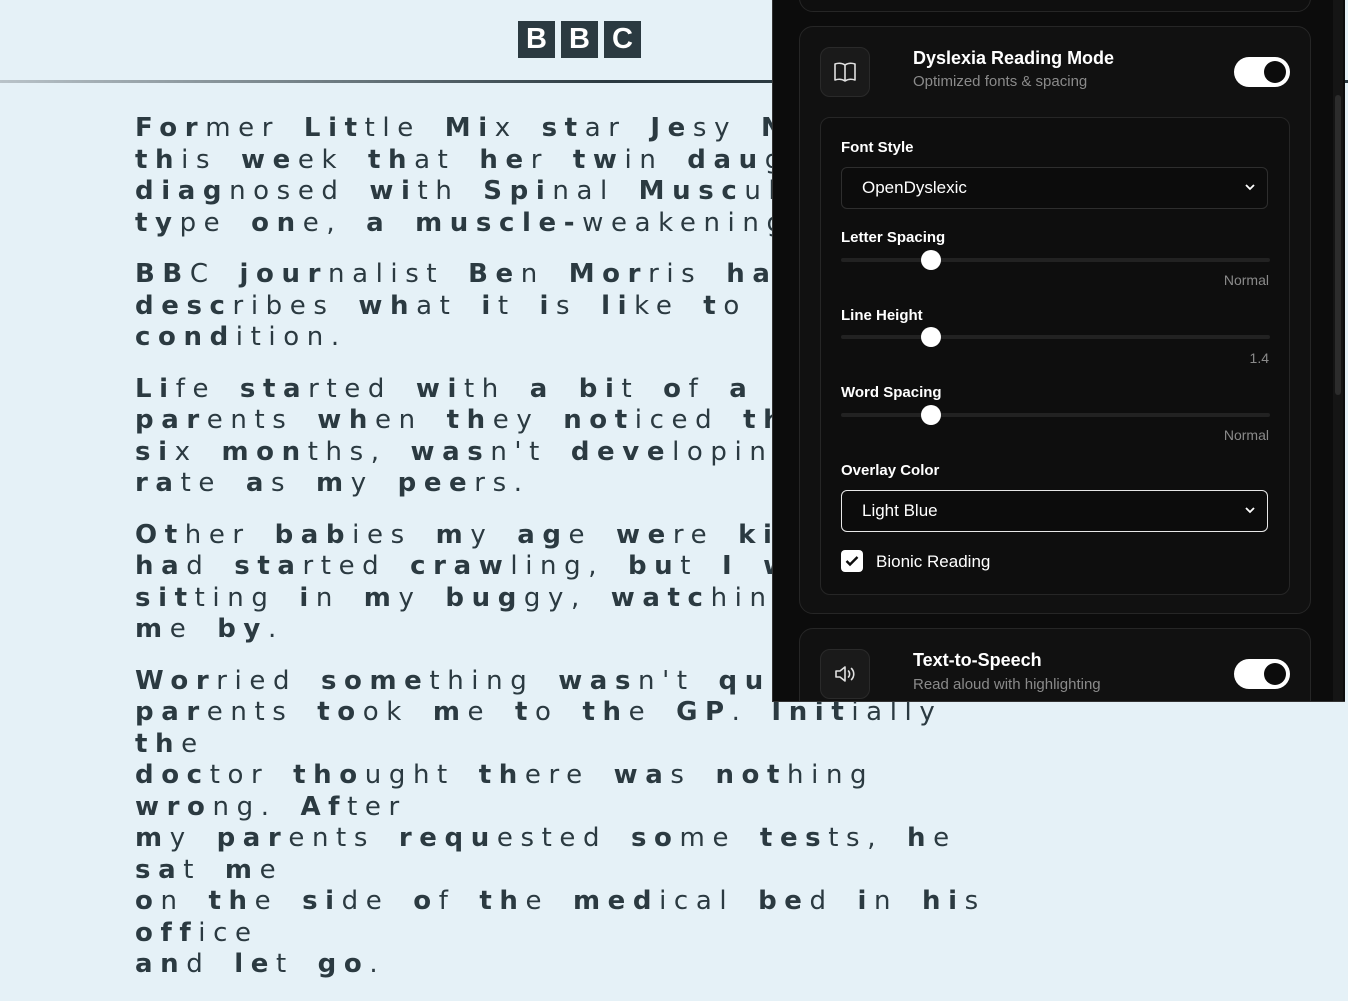  I want to click on logo-letter-b2: B, so click(579, 39).